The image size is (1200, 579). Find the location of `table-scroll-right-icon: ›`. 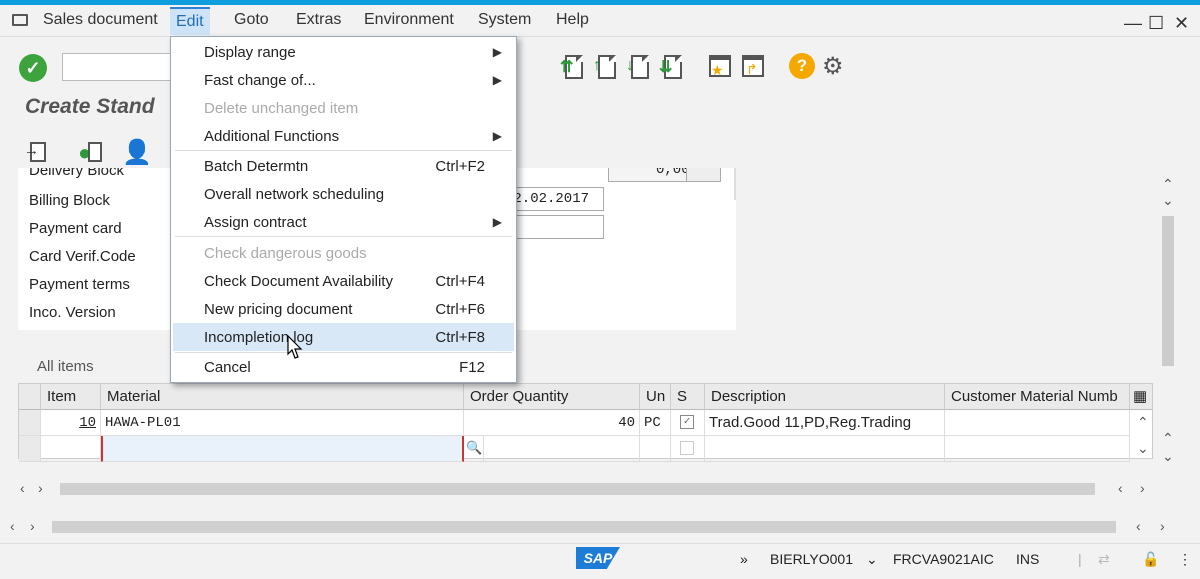

table-scroll-right-icon: › is located at coordinates (40, 488).